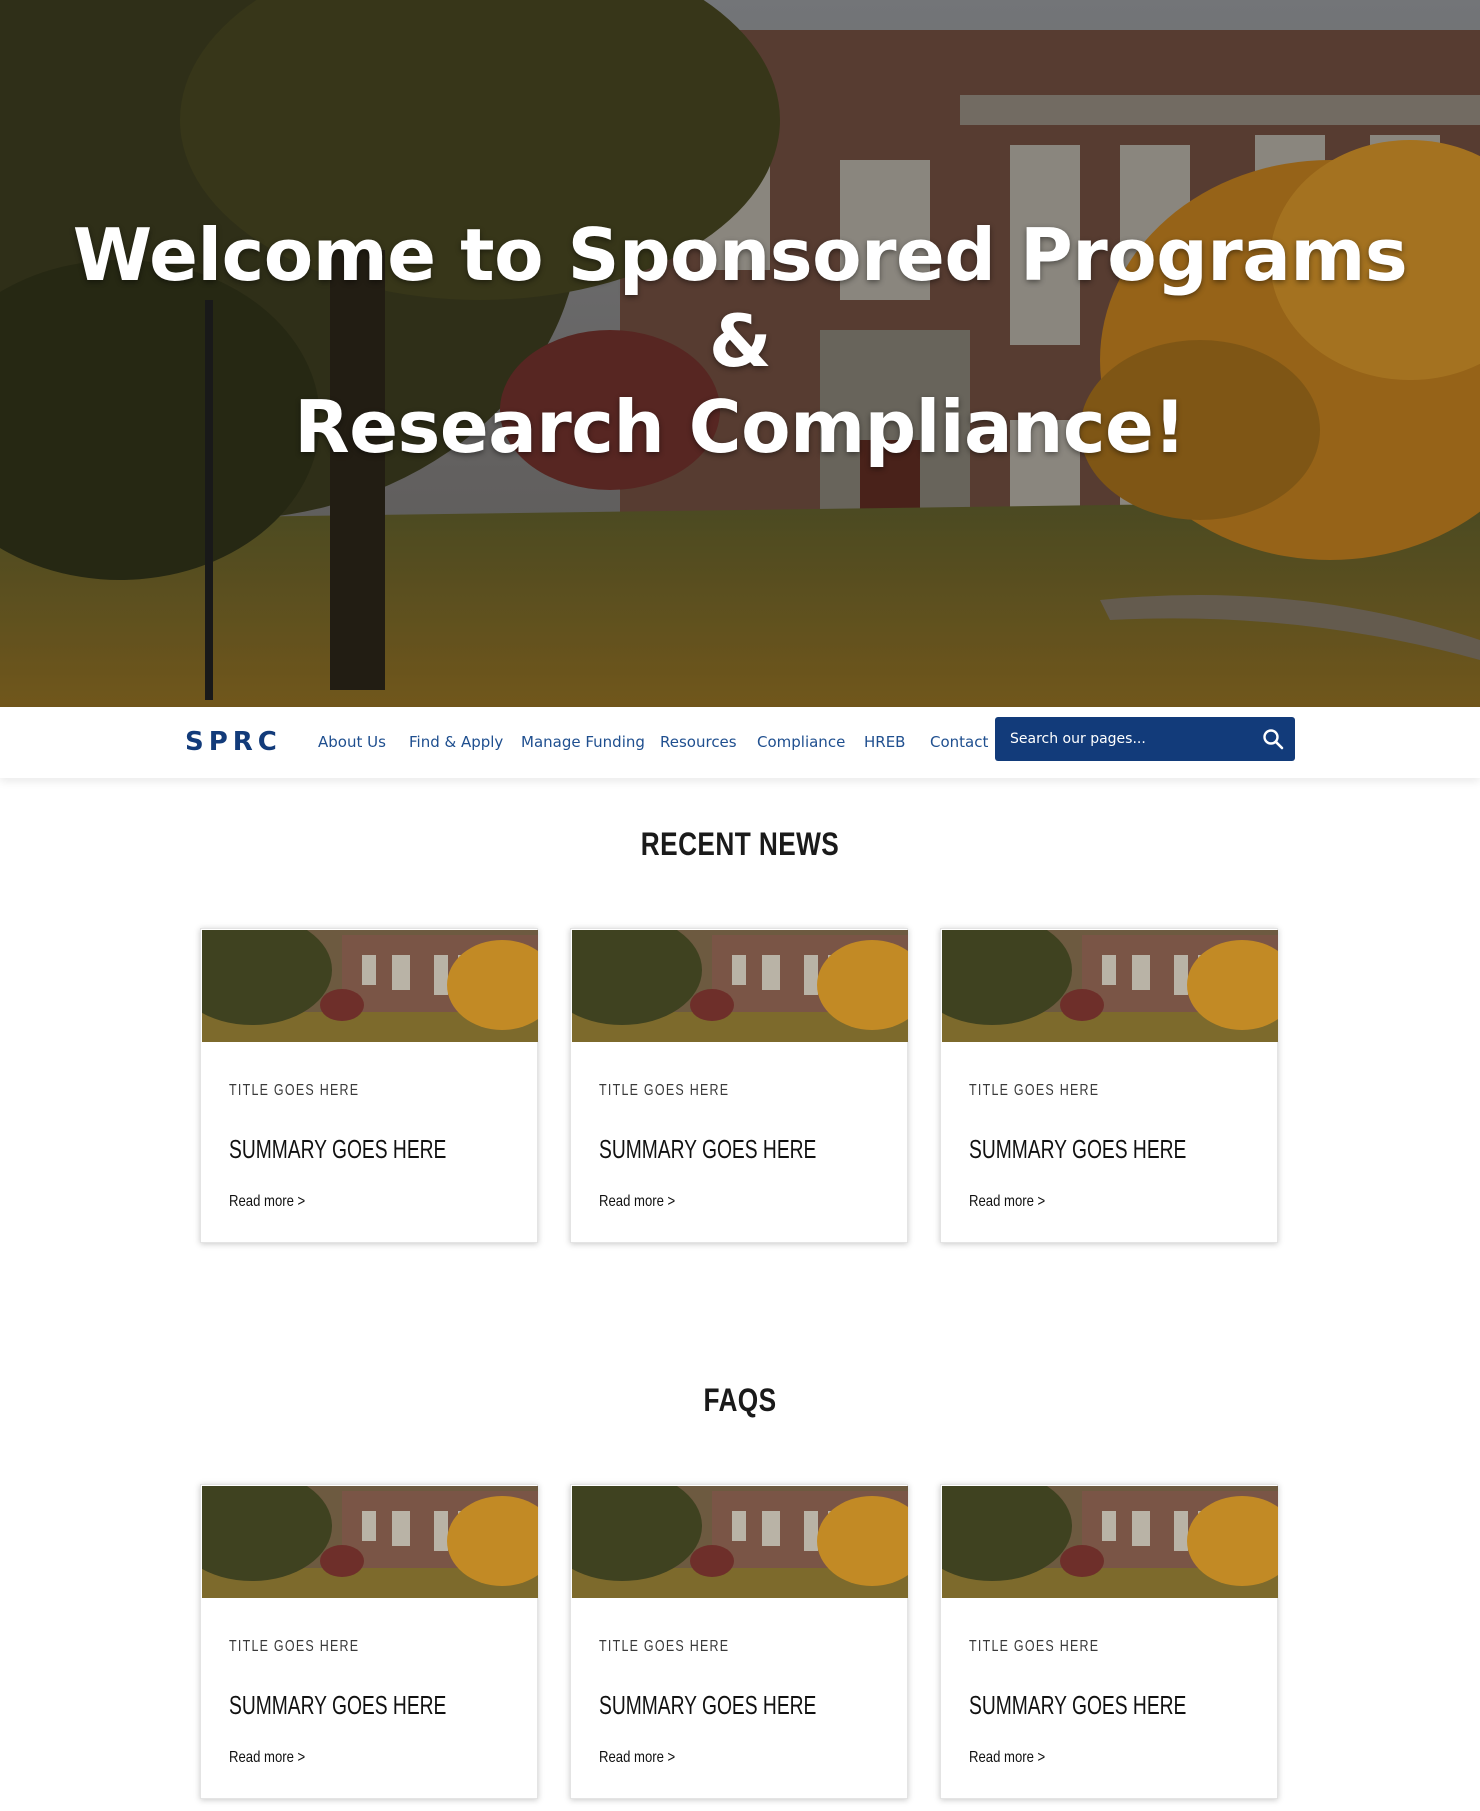  What do you see at coordinates (352, 742) in the screenshot?
I see `nav-link-about-us: About Us` at bounding box center [352, 742].